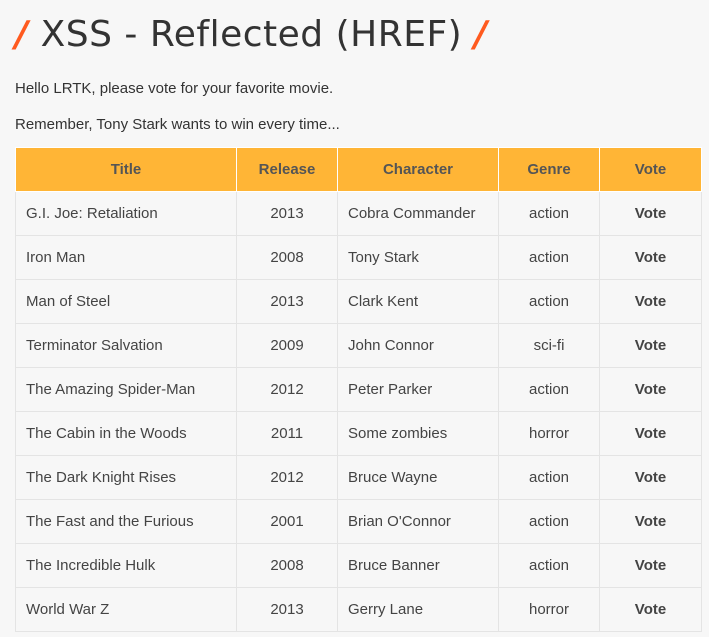 The image size is (709, 637). I want to click on cell-character: Peter Parker, so click(418, 389).